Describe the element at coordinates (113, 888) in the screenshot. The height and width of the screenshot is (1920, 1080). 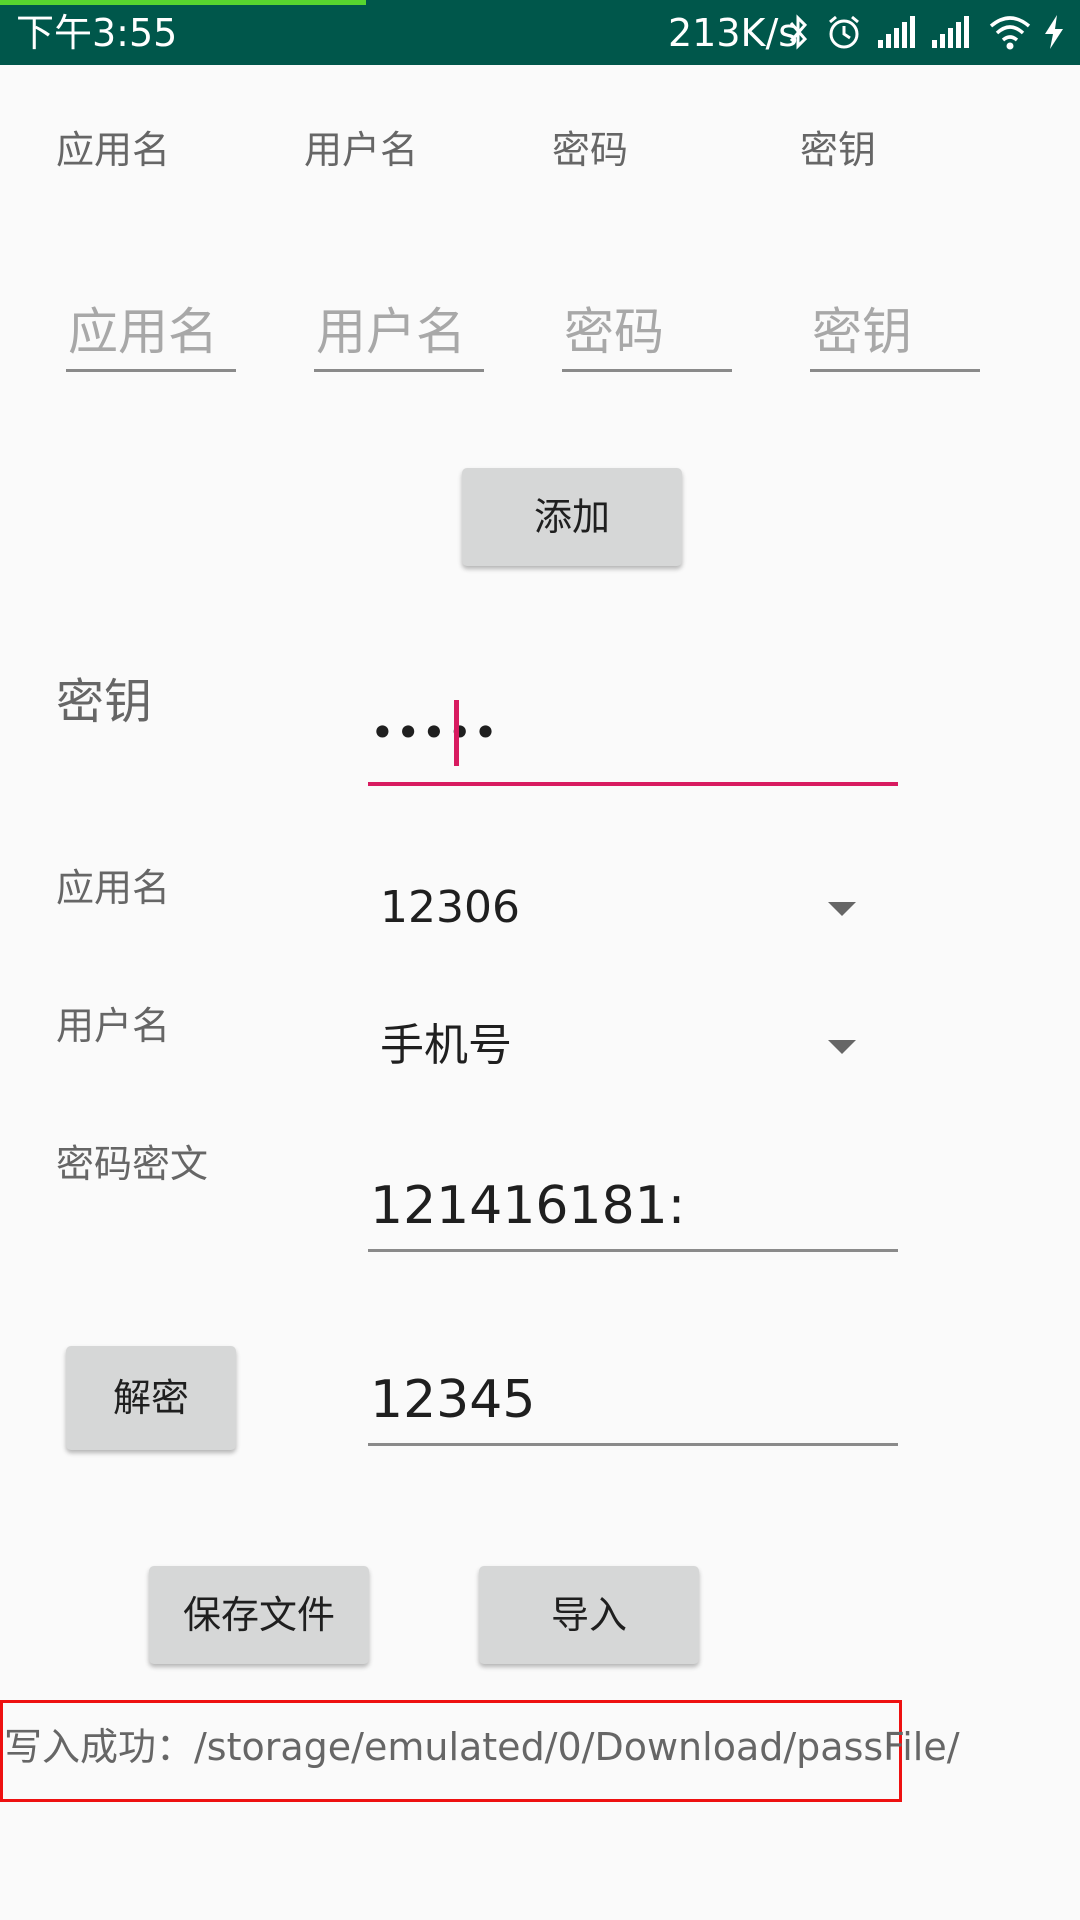
I see `app-name-label: 应用名` at that location.